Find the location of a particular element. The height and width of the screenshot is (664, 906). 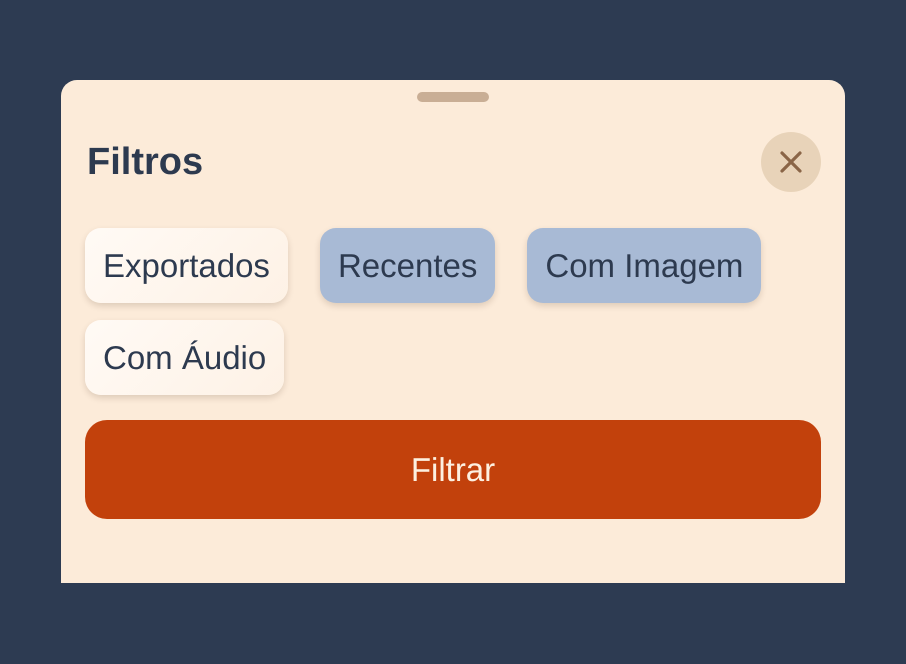

filter-chip: Exportados is located at coordinates (186, 265).